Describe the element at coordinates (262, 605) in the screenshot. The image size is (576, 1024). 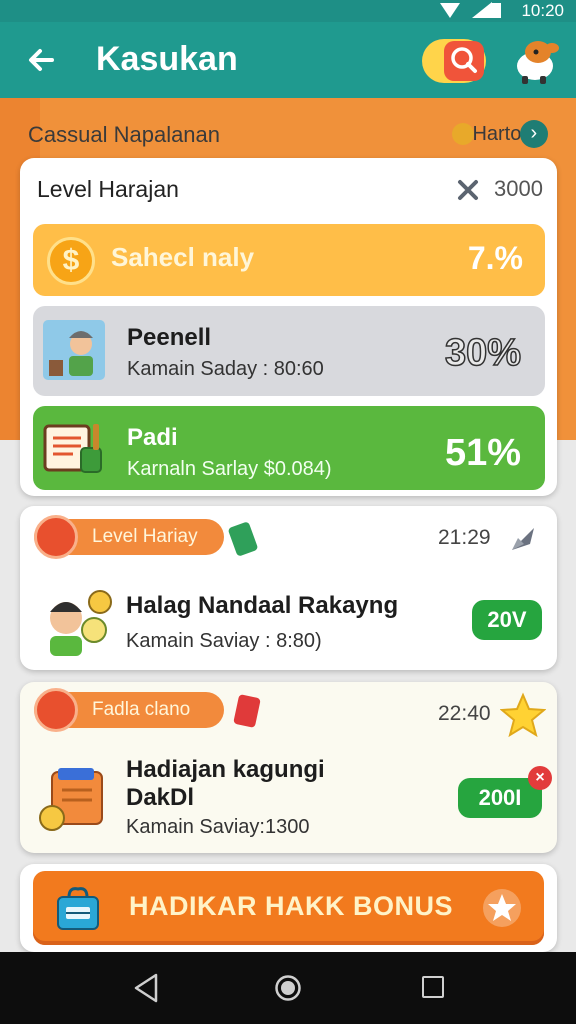
I see `task-title: Halag Nandaal Rakayng` at that location.